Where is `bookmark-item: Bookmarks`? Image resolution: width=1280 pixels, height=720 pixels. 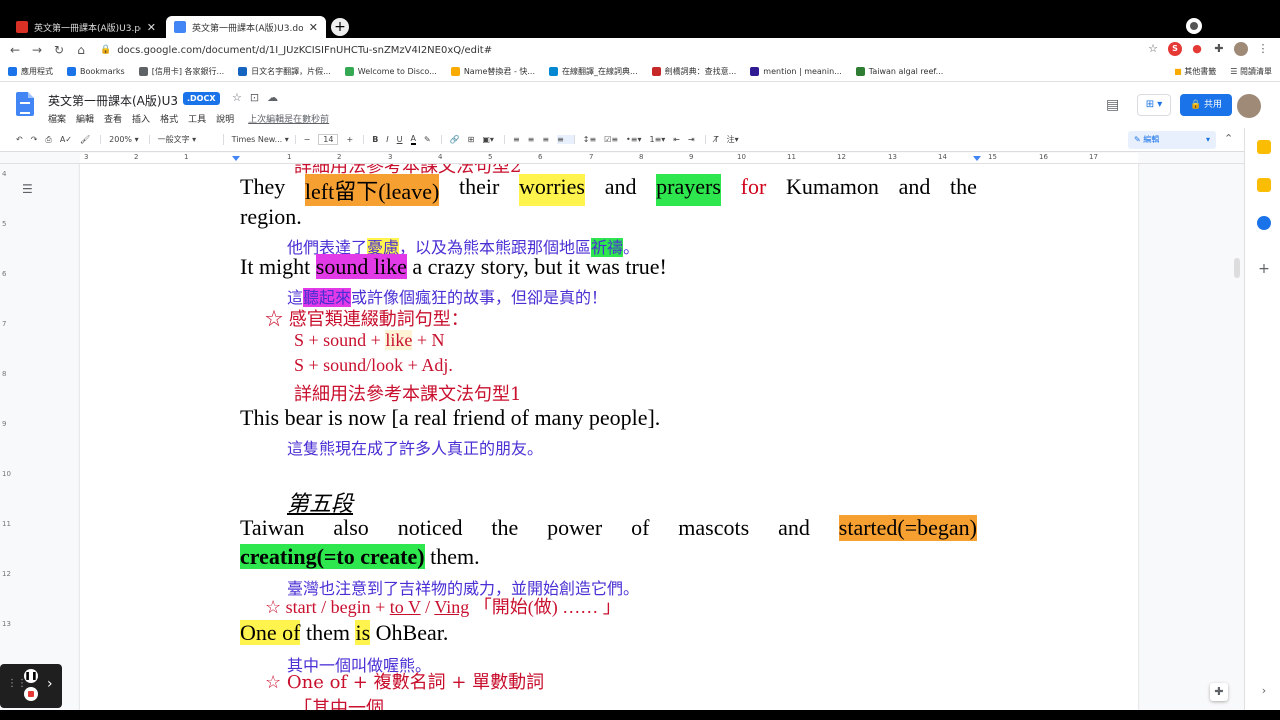
bookmark-item: Bookmarks is located at coordinates (96, 71).